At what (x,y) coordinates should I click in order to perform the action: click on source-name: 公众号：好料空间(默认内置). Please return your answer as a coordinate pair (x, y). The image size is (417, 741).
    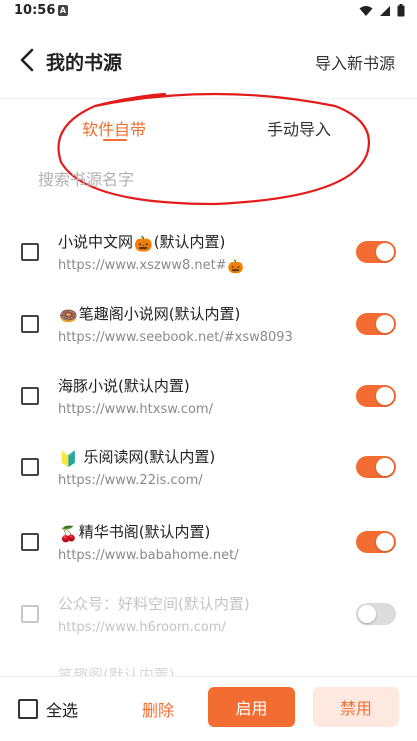
    Looking at the image, I should click on (154, 604).